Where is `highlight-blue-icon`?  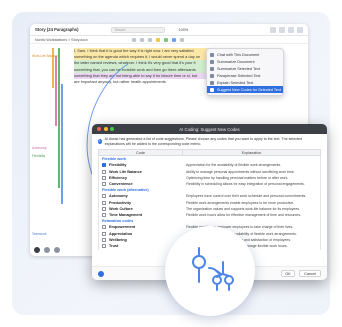
highlight-blue-icon is located at coordinates (173, 39).